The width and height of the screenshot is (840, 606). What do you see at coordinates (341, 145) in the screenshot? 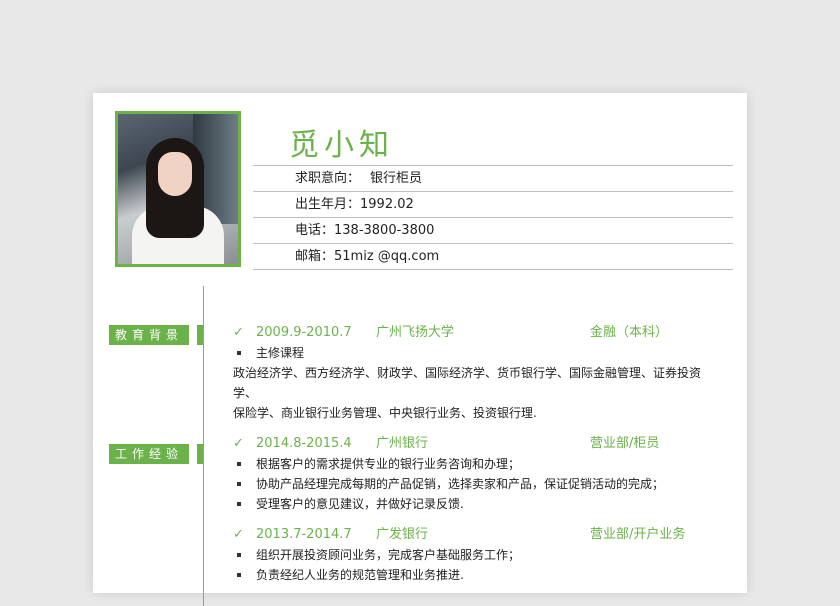
I see `candidate-name: 觅小知` at bounding box center [341, 145].